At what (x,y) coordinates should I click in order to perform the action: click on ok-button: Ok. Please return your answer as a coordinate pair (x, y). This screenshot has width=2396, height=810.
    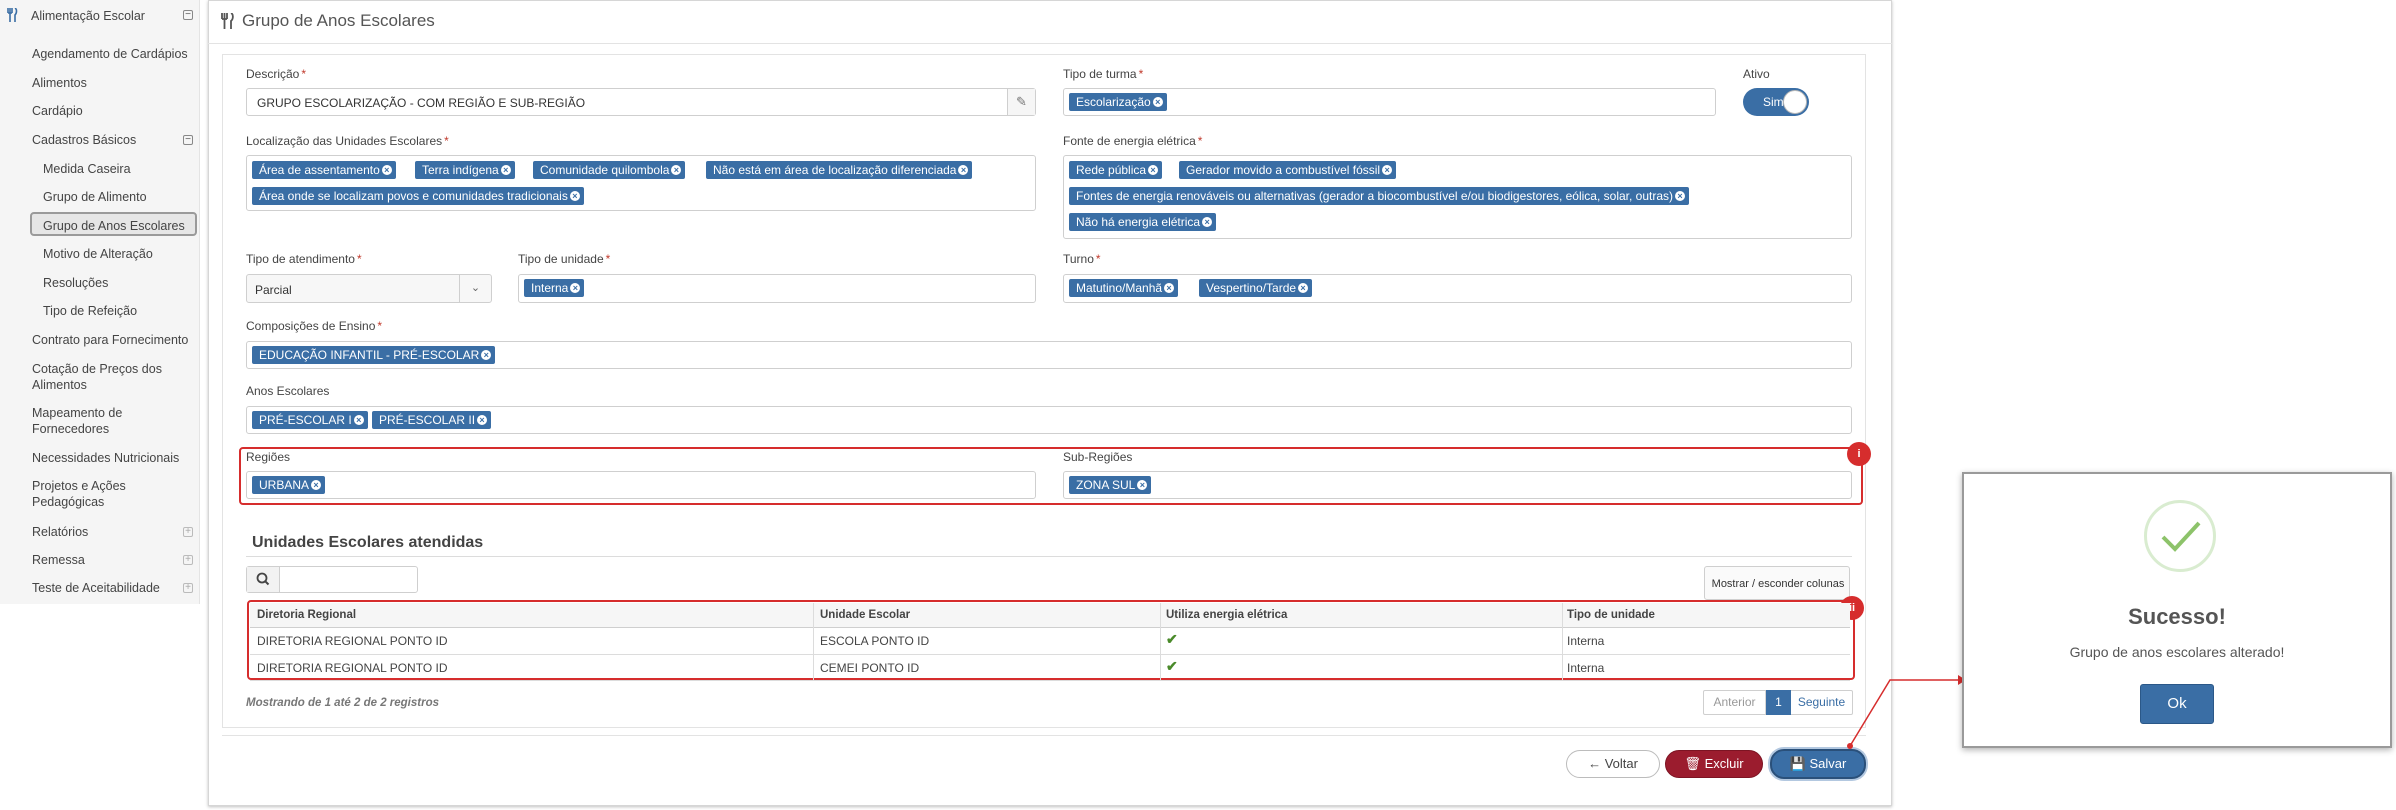
    Looking at the image, I should click on (2177, 704).